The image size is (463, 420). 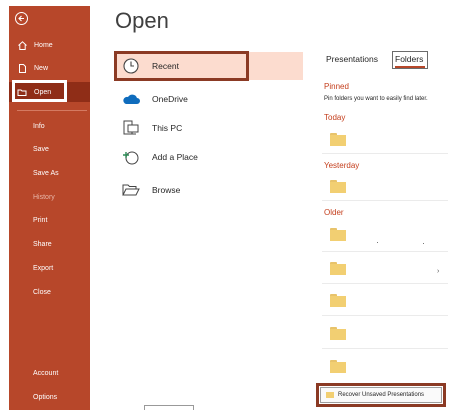 I want to click on sidebar-item-label: Close, so click(x=42, y=292).